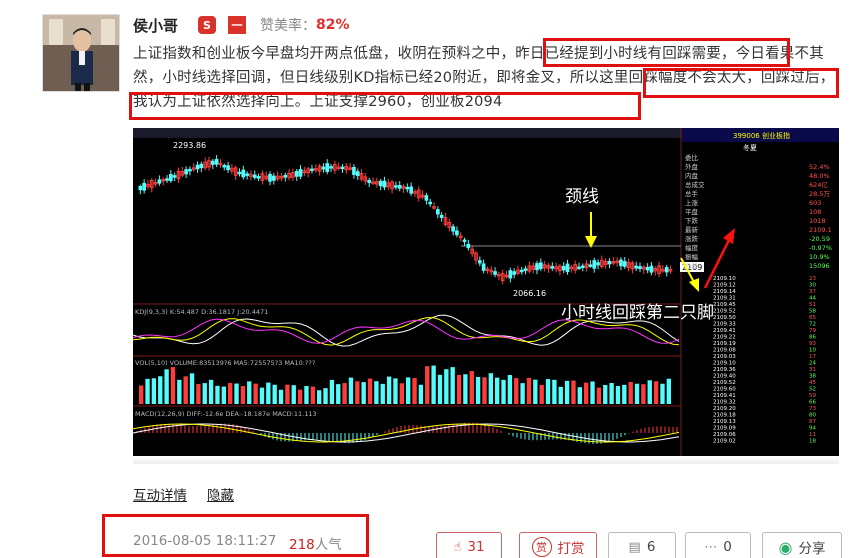 The height and width of the screenshot is (558, 849). I want to click on like-button: ☝ 31, so click(469, 545).